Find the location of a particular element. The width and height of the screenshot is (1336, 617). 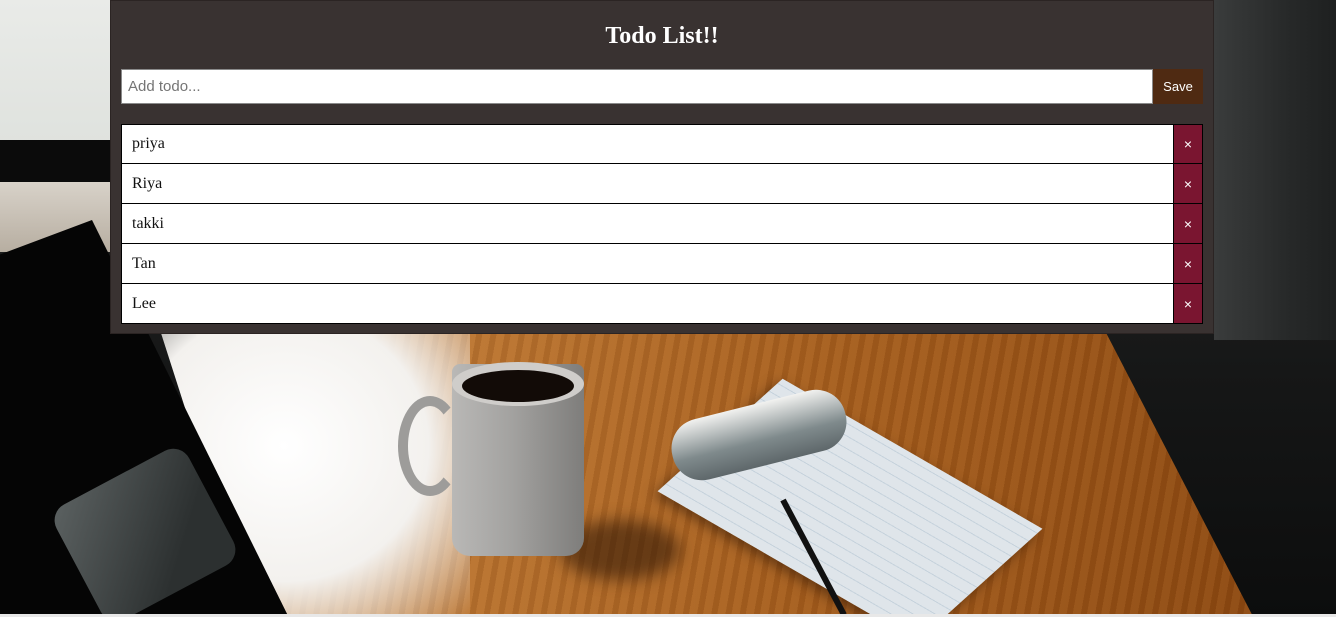

add-todo-form: Save is located at coordinates (662, 86).